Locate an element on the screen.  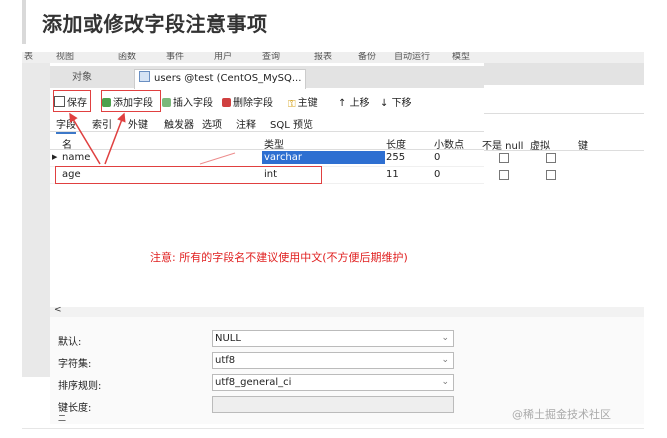
insert-field-button: 插入字段 is located at coordinates (187, 101).